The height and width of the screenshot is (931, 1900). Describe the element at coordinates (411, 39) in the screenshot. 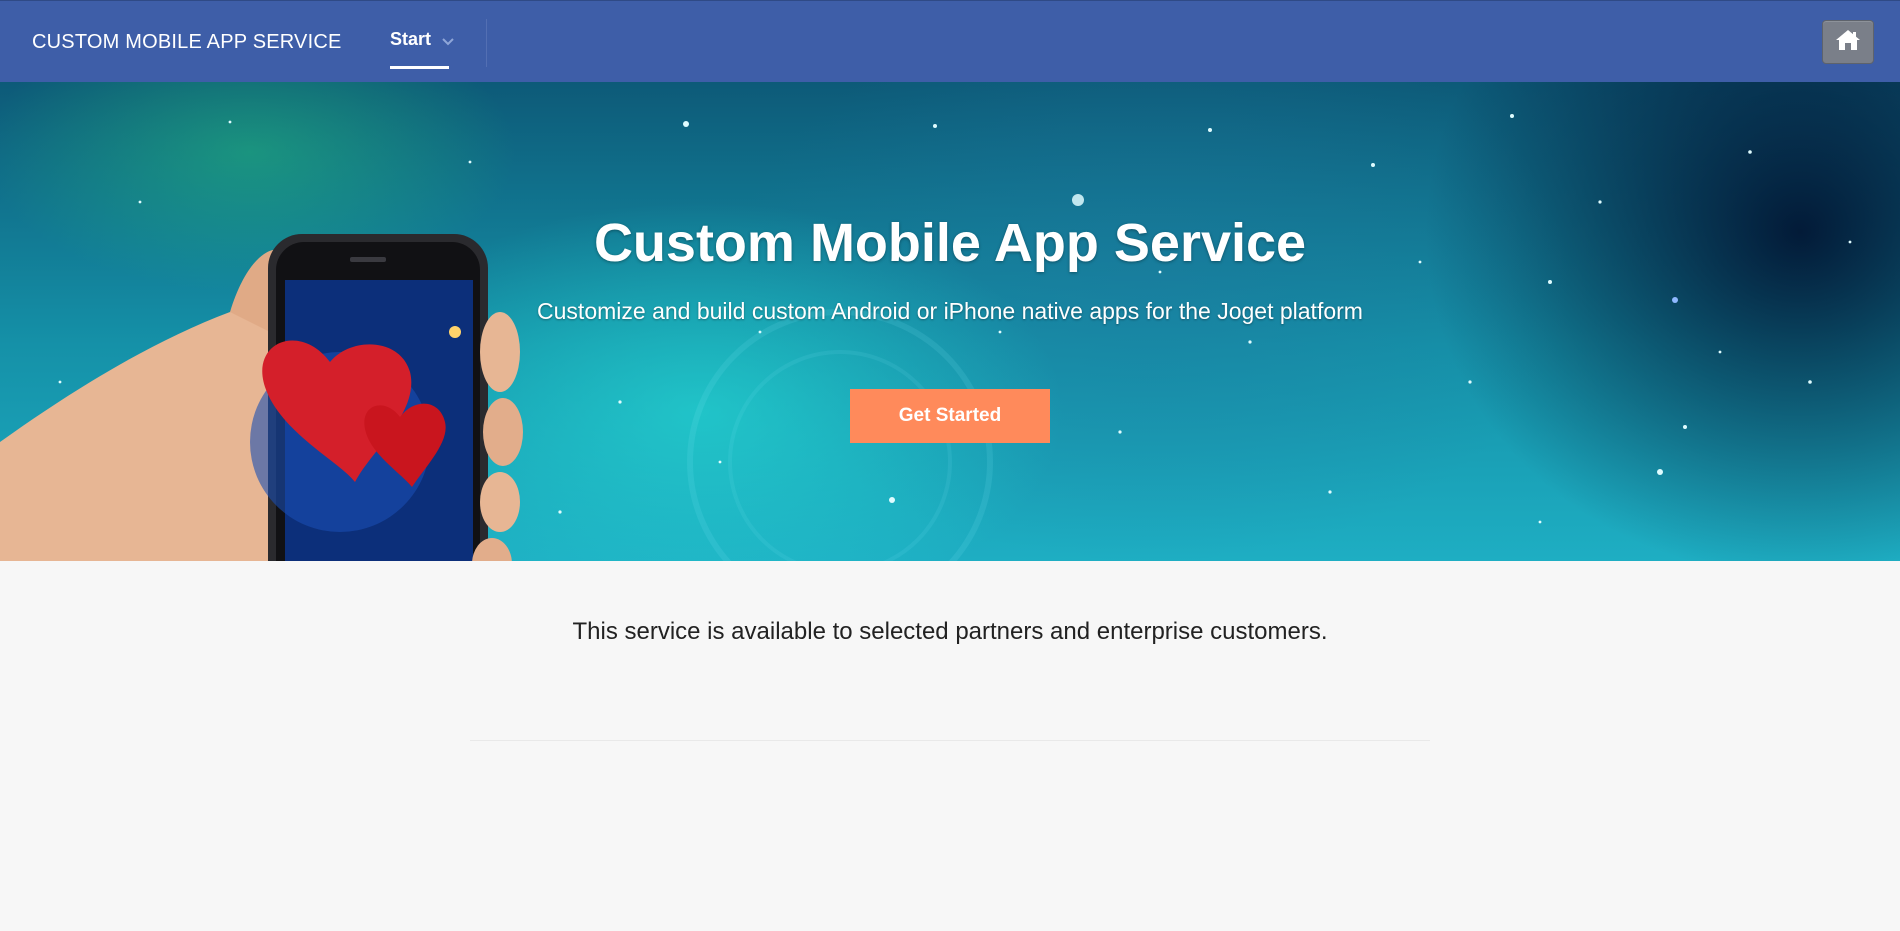

I see `nav-start-label: Start` at that location.